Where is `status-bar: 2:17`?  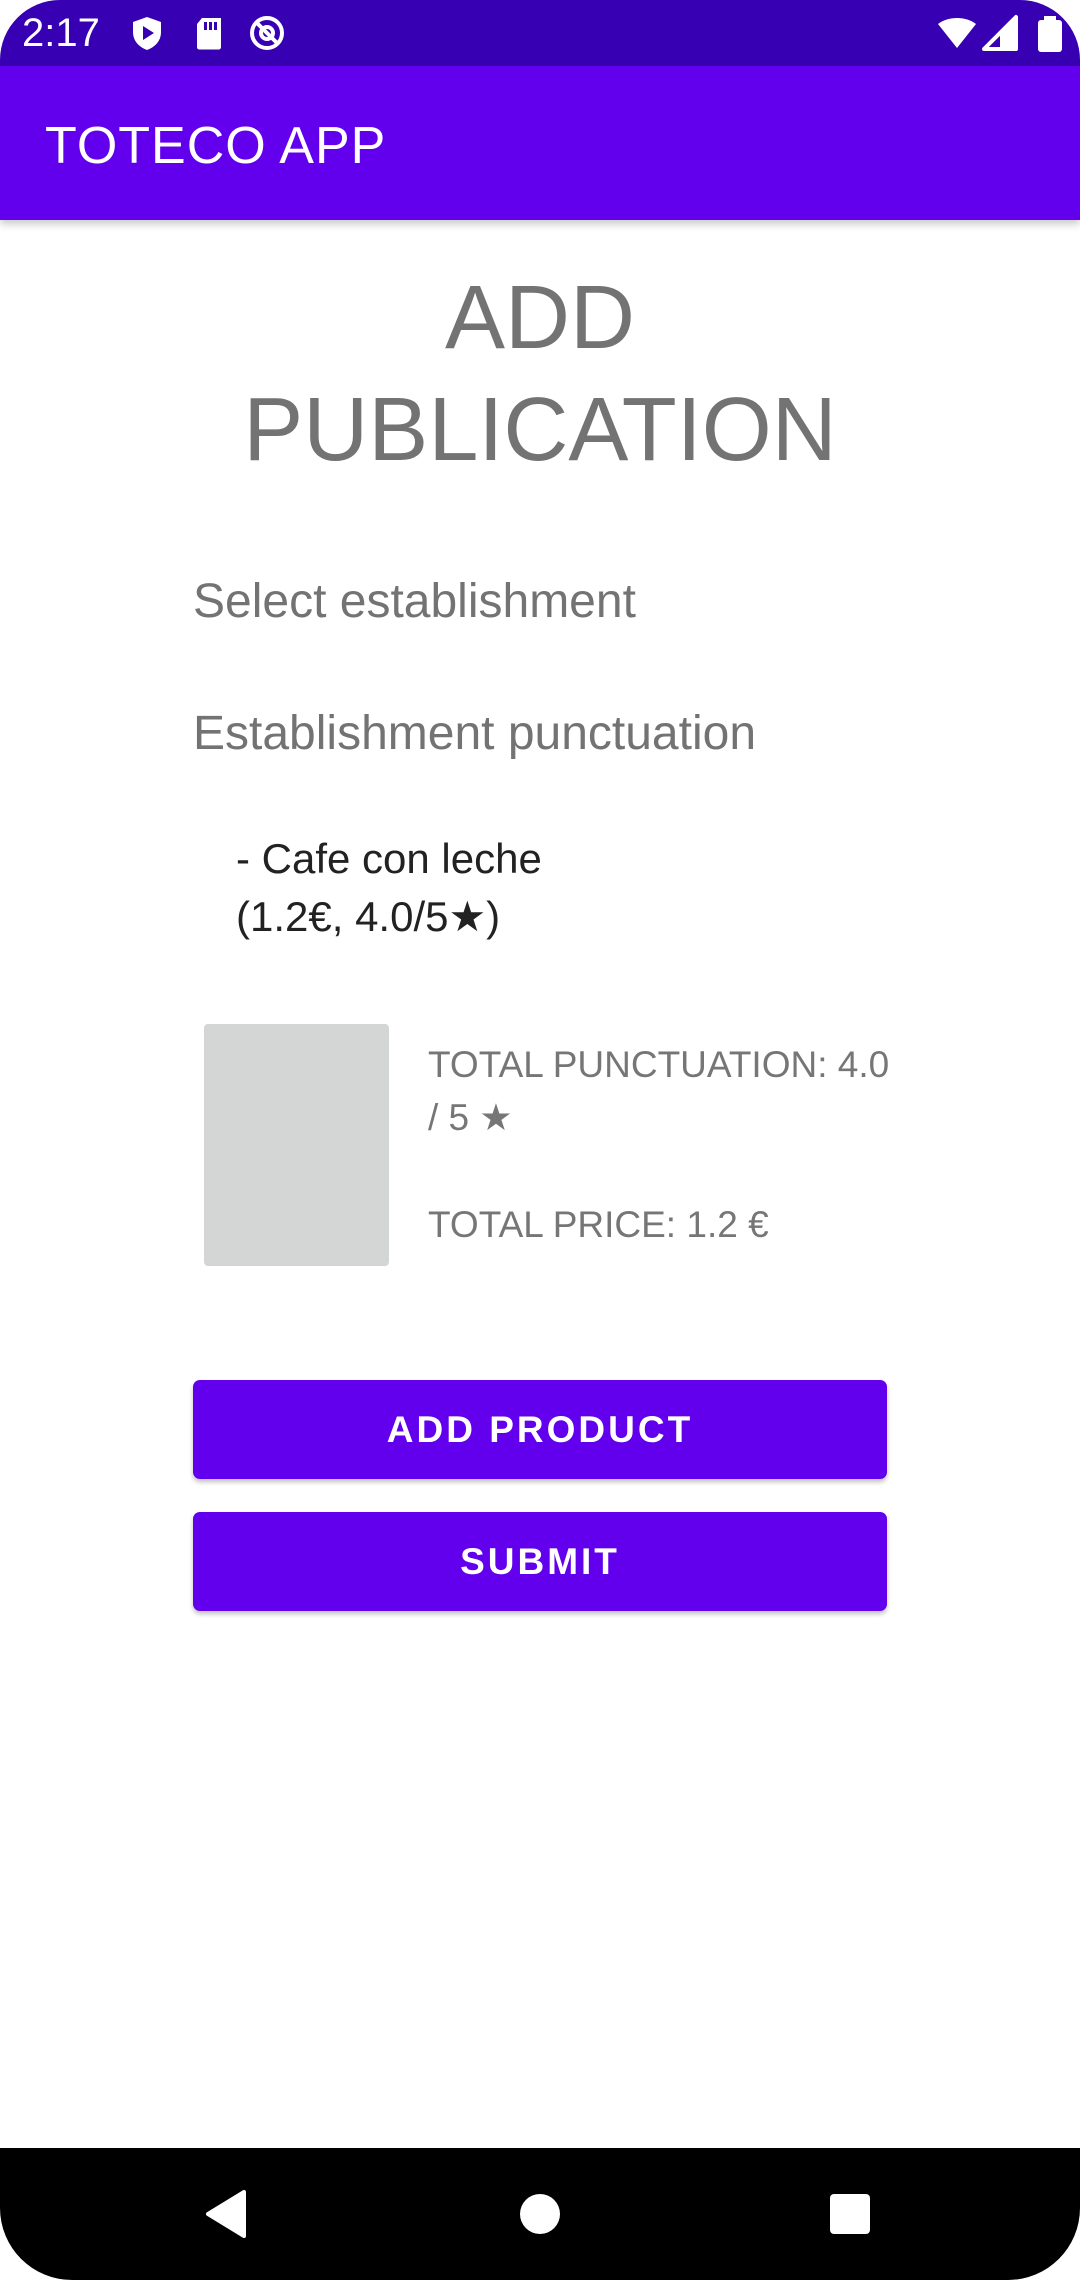
status-bar: 2:17 is located at coordinates (540, 33).